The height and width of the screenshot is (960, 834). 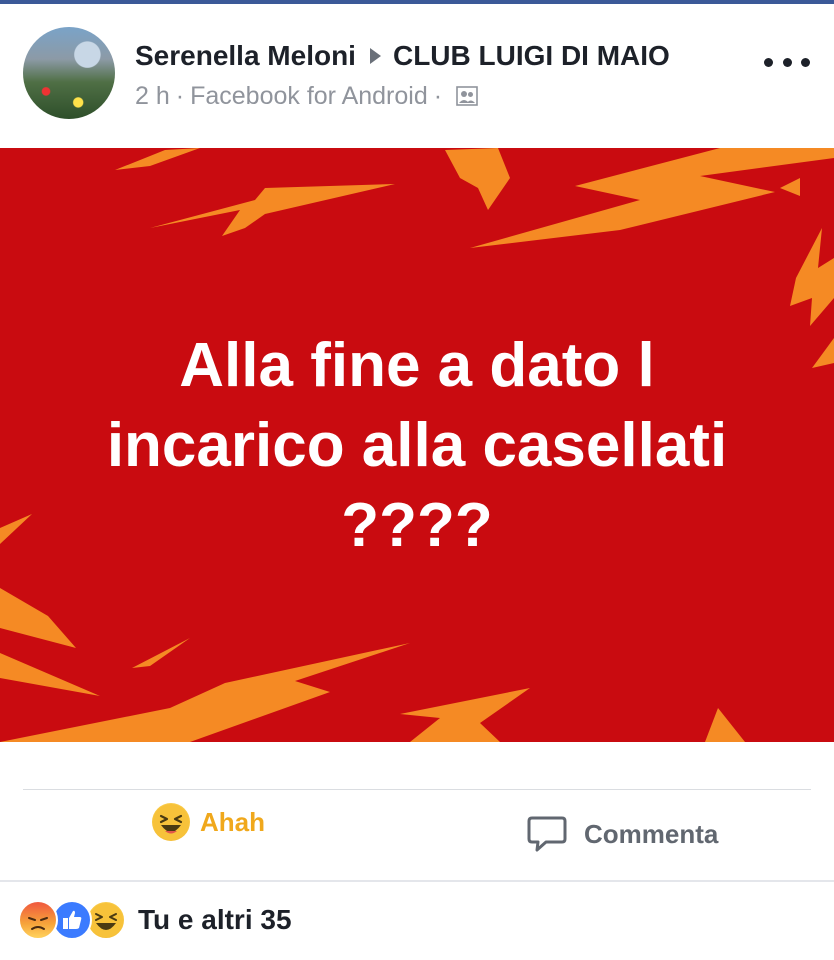 I want to click on author-avatar, so click(x=69, y=73).